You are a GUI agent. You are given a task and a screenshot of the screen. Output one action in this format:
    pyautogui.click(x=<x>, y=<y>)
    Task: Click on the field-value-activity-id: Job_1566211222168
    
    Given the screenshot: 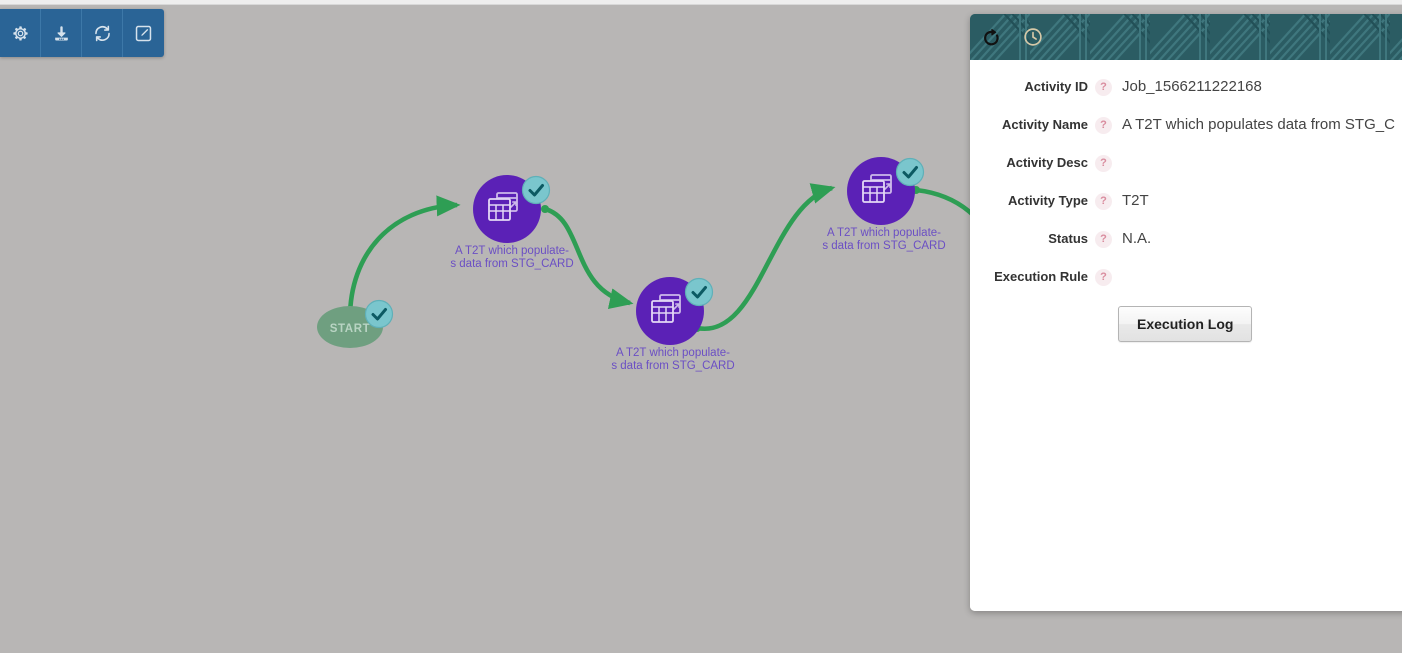 What is the action you would take?
    pyautogui.click(x=1192, y=86)
    